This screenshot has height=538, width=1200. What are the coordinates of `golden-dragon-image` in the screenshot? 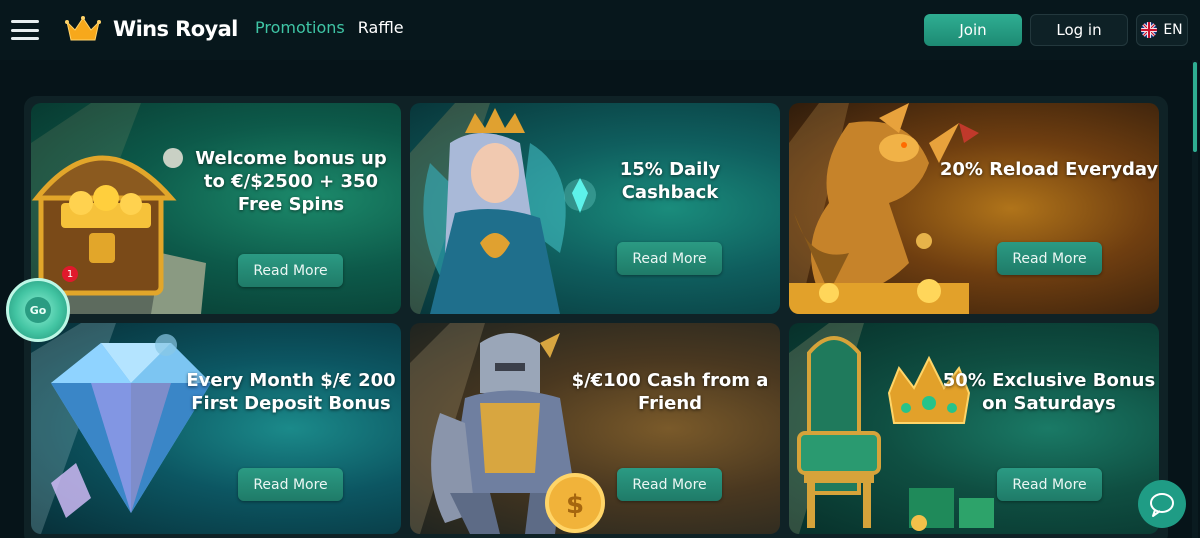 It's located at (884, 208).